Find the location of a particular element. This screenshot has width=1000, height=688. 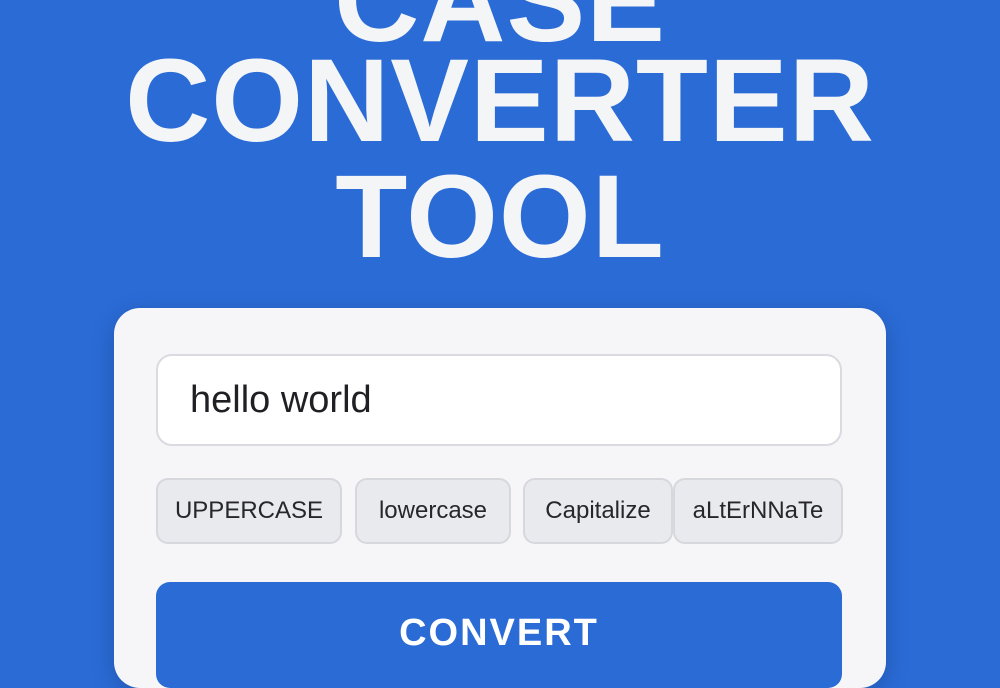

lowercase-option-button: lowercase is located at coordinates (433, 511).